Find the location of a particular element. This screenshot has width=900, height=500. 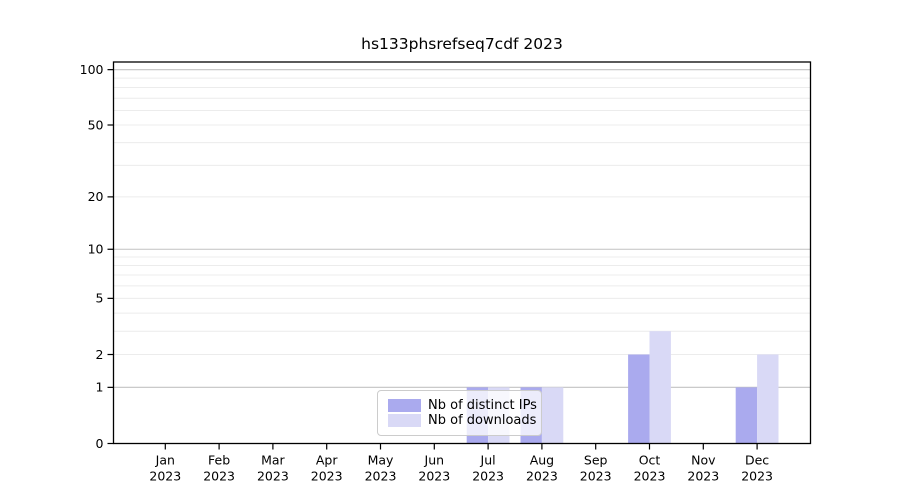

x-tick-label-month: Jun is located at coordinates (434, 460).